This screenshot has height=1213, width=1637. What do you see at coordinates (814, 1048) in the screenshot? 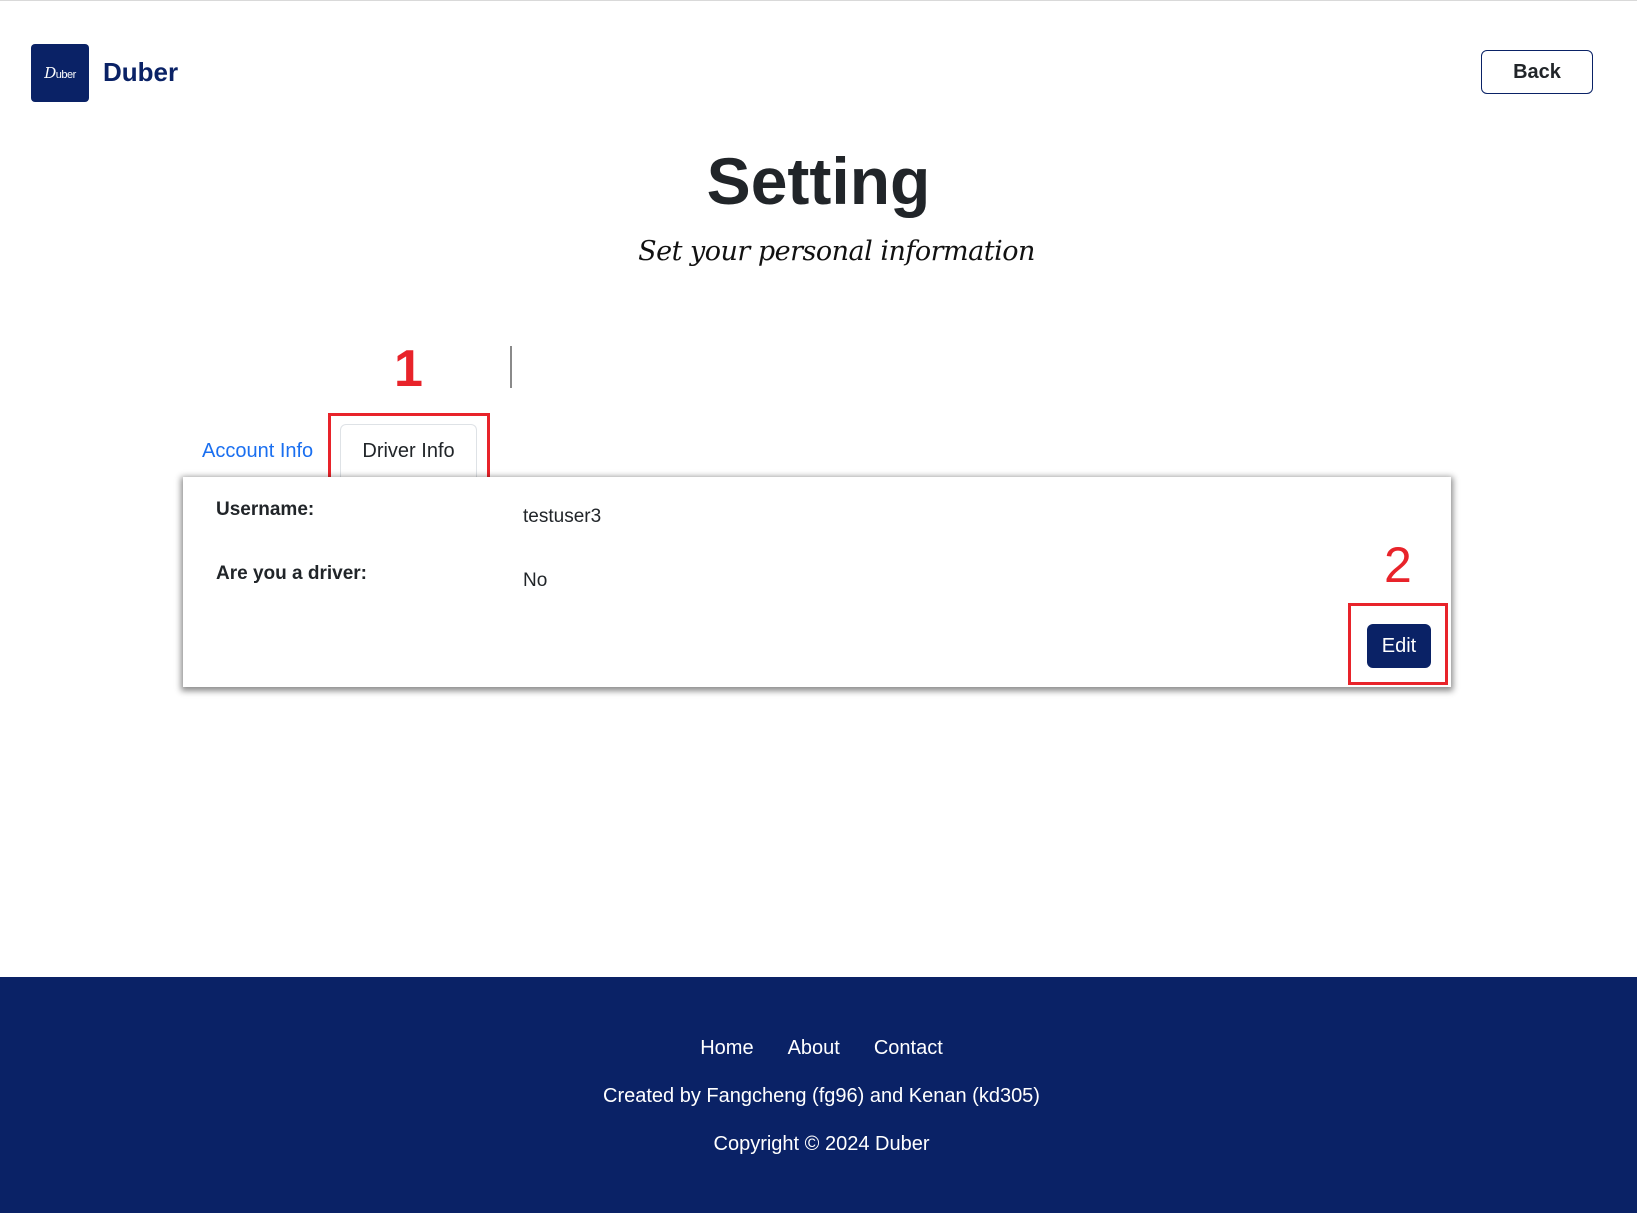
I see `footer-link-about: About` at bounding box center [814, 1048].